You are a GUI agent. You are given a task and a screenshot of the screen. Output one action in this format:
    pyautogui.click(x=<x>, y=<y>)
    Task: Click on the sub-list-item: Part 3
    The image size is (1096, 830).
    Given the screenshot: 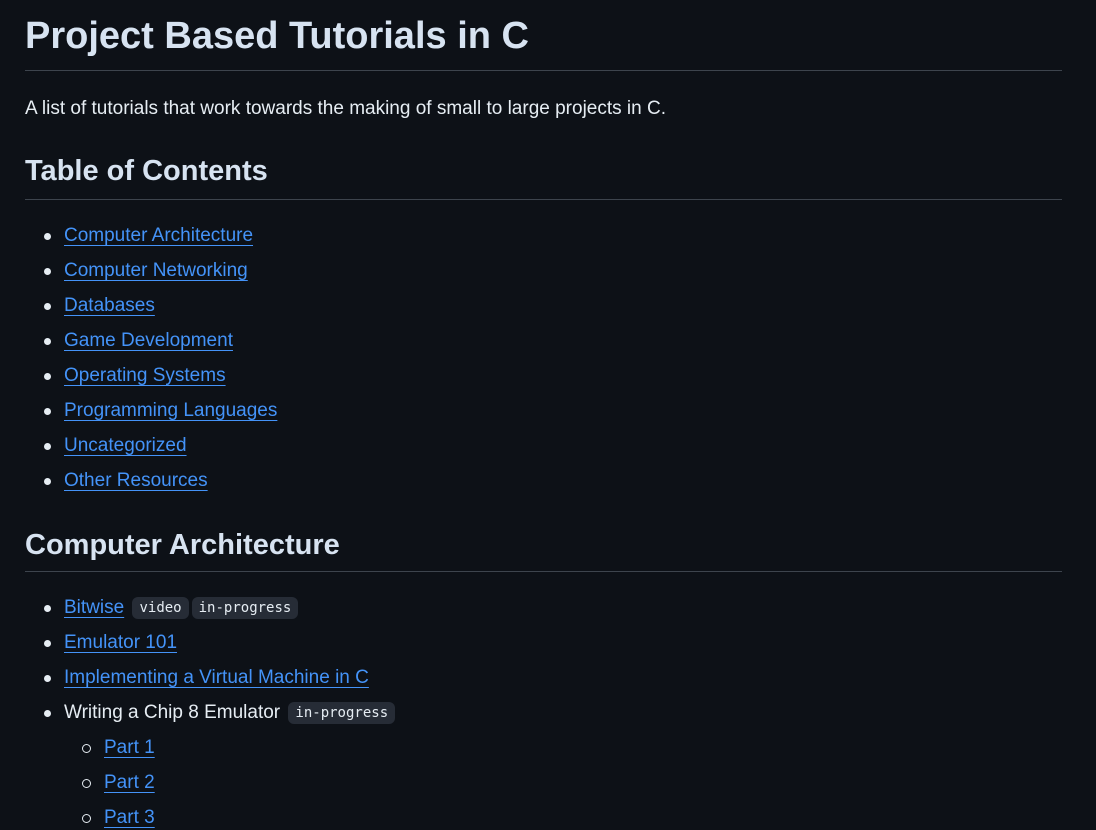 What is the action you would take?
    pyautogui.click(x=210, y=817)
    